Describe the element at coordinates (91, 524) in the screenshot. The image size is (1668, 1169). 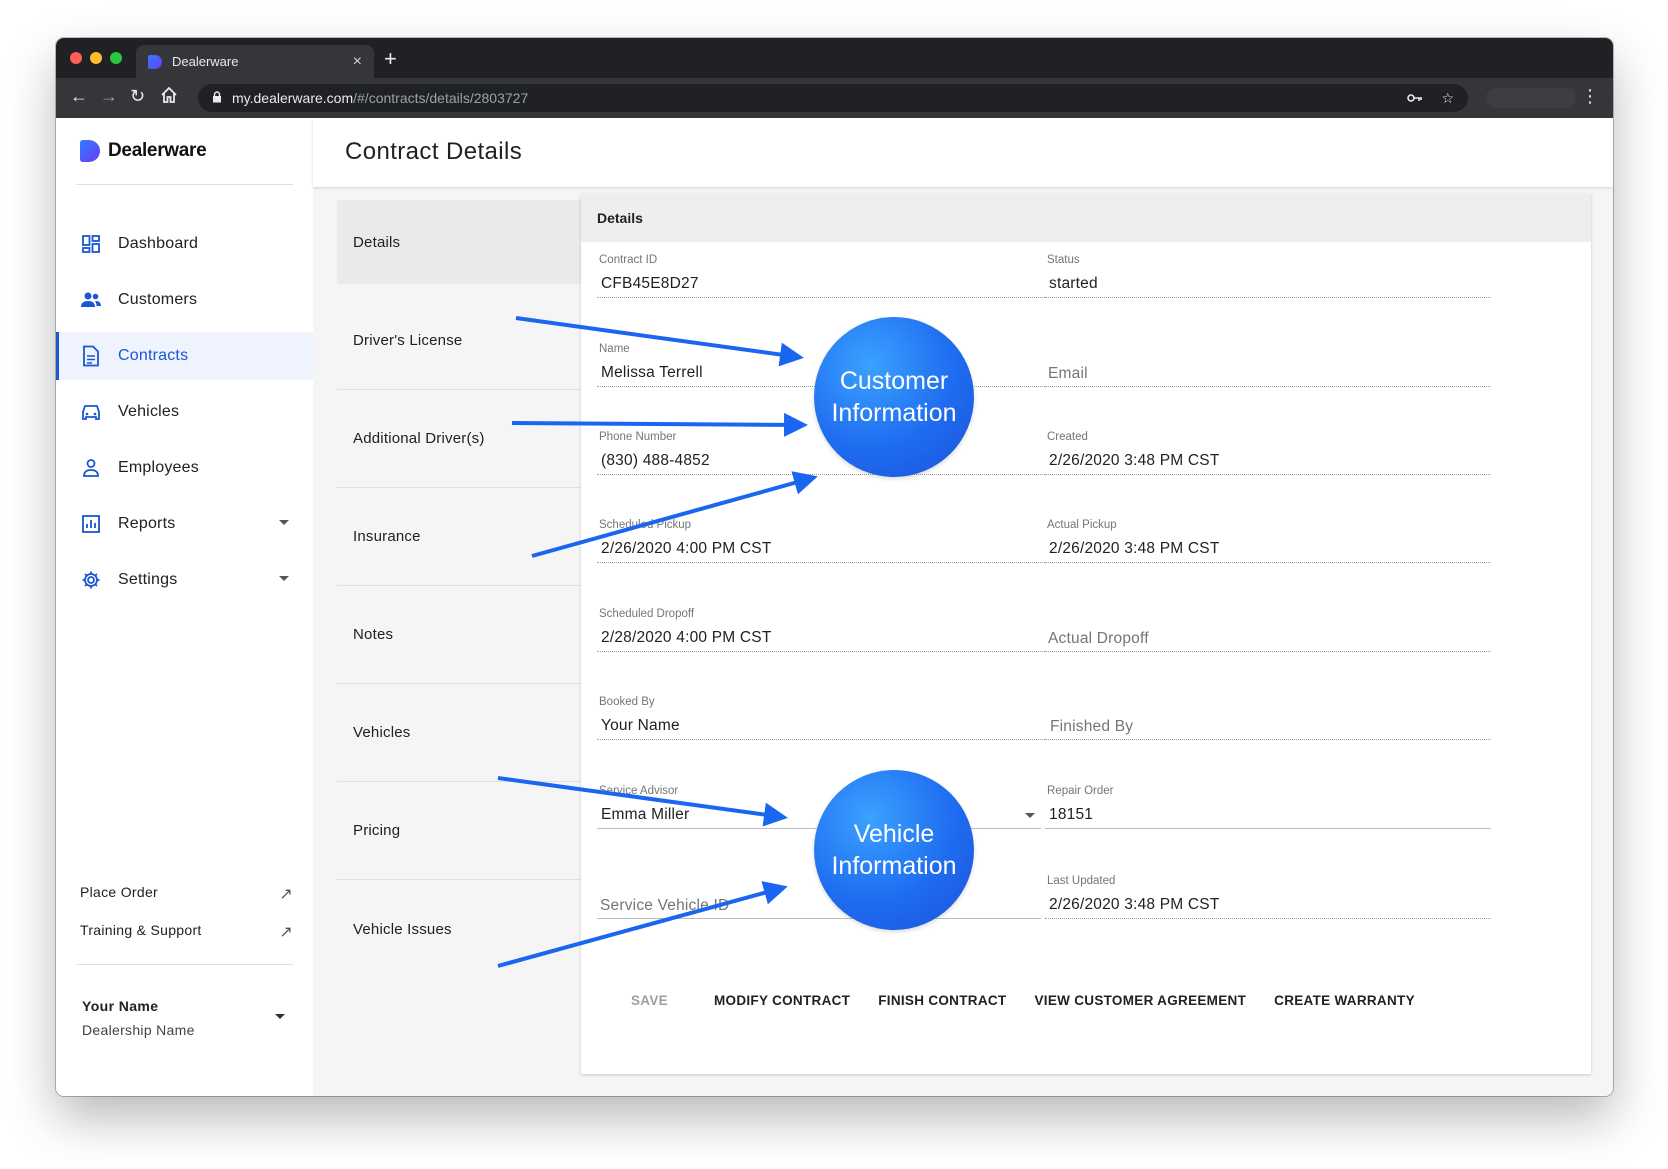
I see `bar-chart-icon` at that location.